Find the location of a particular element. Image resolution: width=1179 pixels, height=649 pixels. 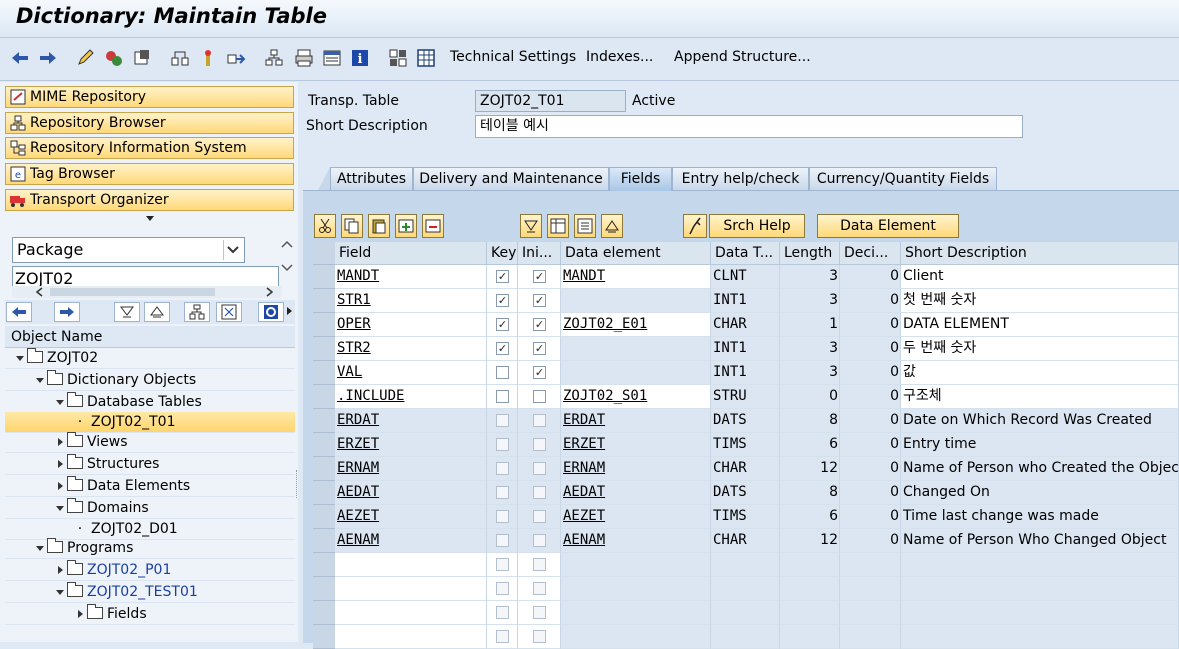

initial-values-checkbox: ✓ is located at coordinates (539, 300).